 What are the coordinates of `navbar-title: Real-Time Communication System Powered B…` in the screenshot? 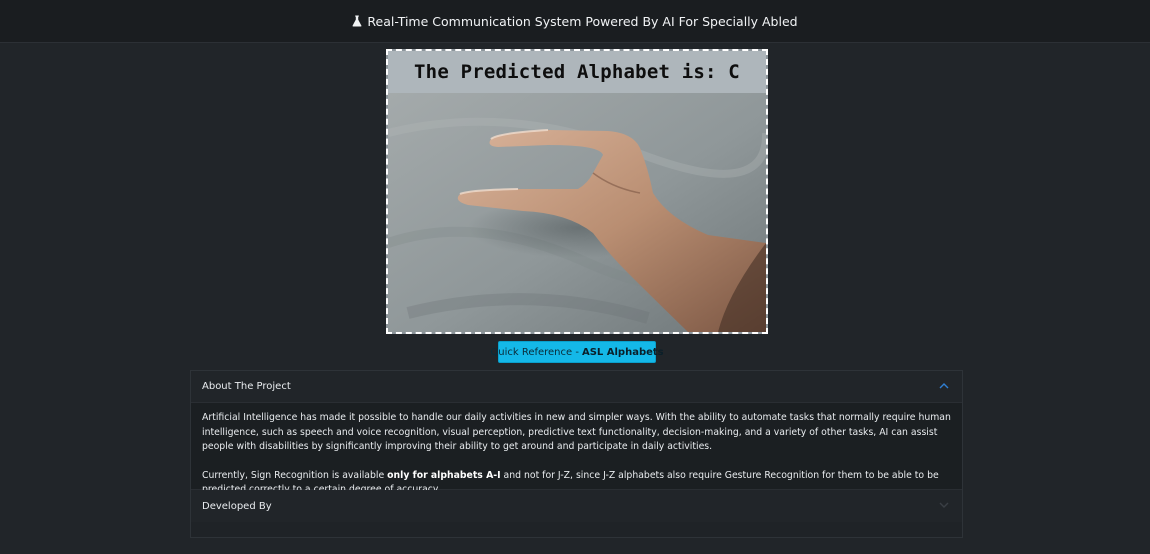 It's located at (582, 21).